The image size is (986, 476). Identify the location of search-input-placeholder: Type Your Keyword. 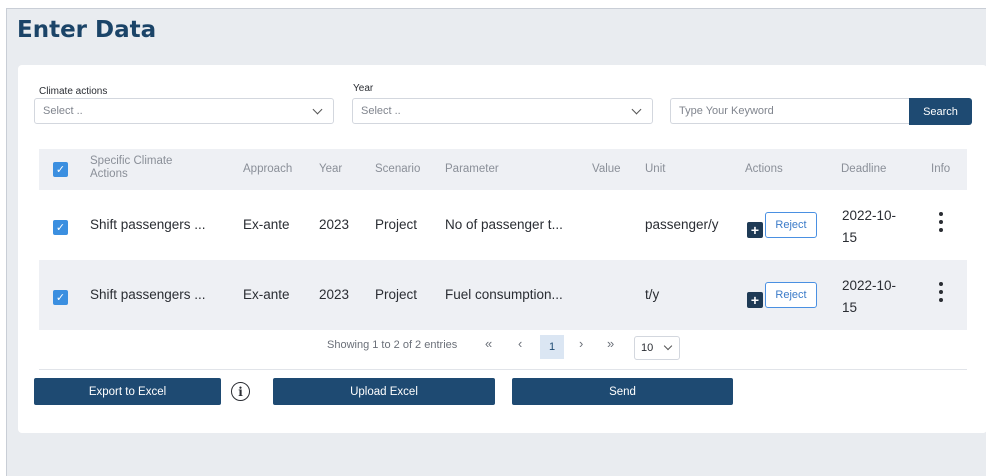
(726, 111).